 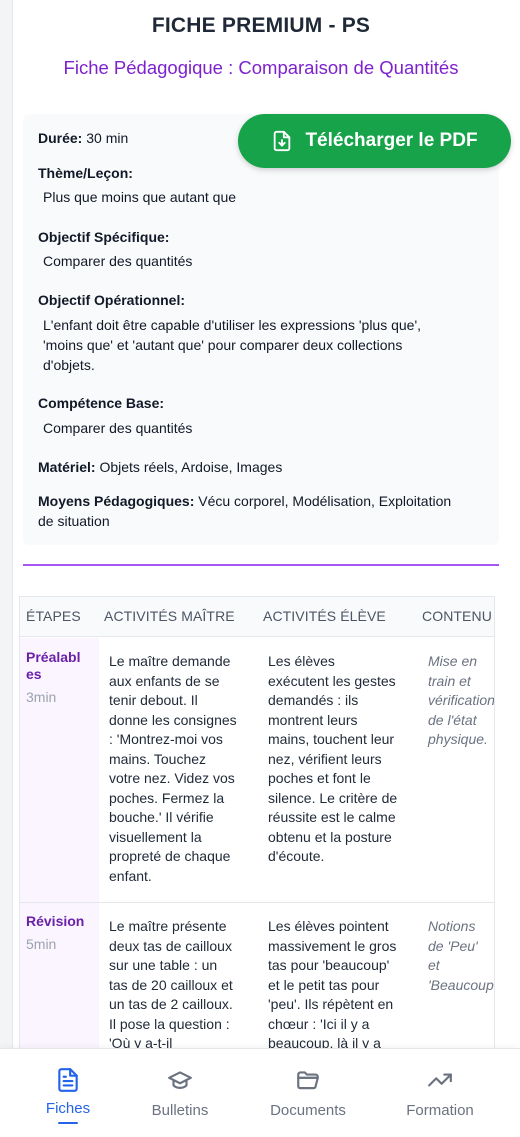 I want to click on download-pdf-button: Télécharger le PDF, so click(x=374, y=141).